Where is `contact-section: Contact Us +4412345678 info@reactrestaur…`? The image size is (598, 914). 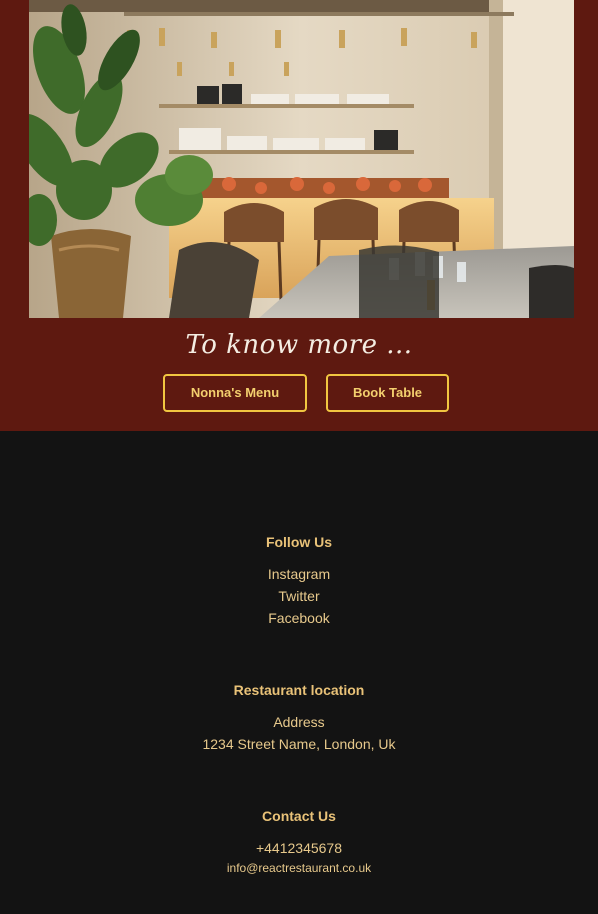 contact-section: Contact Us +4412345678 info@reactrestaur… is located at coordinates (299, 842).